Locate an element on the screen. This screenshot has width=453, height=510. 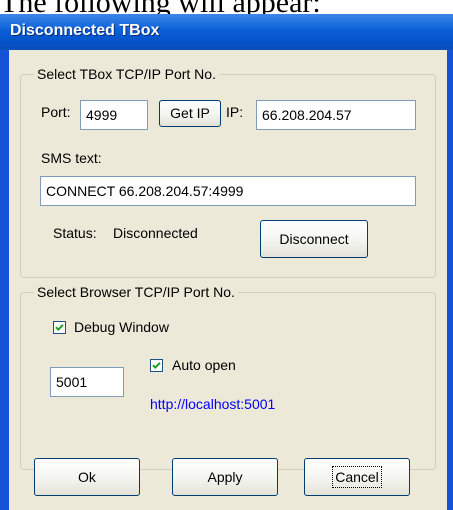
debug-window-label: Debug Window is located at coordinates (121, 327).